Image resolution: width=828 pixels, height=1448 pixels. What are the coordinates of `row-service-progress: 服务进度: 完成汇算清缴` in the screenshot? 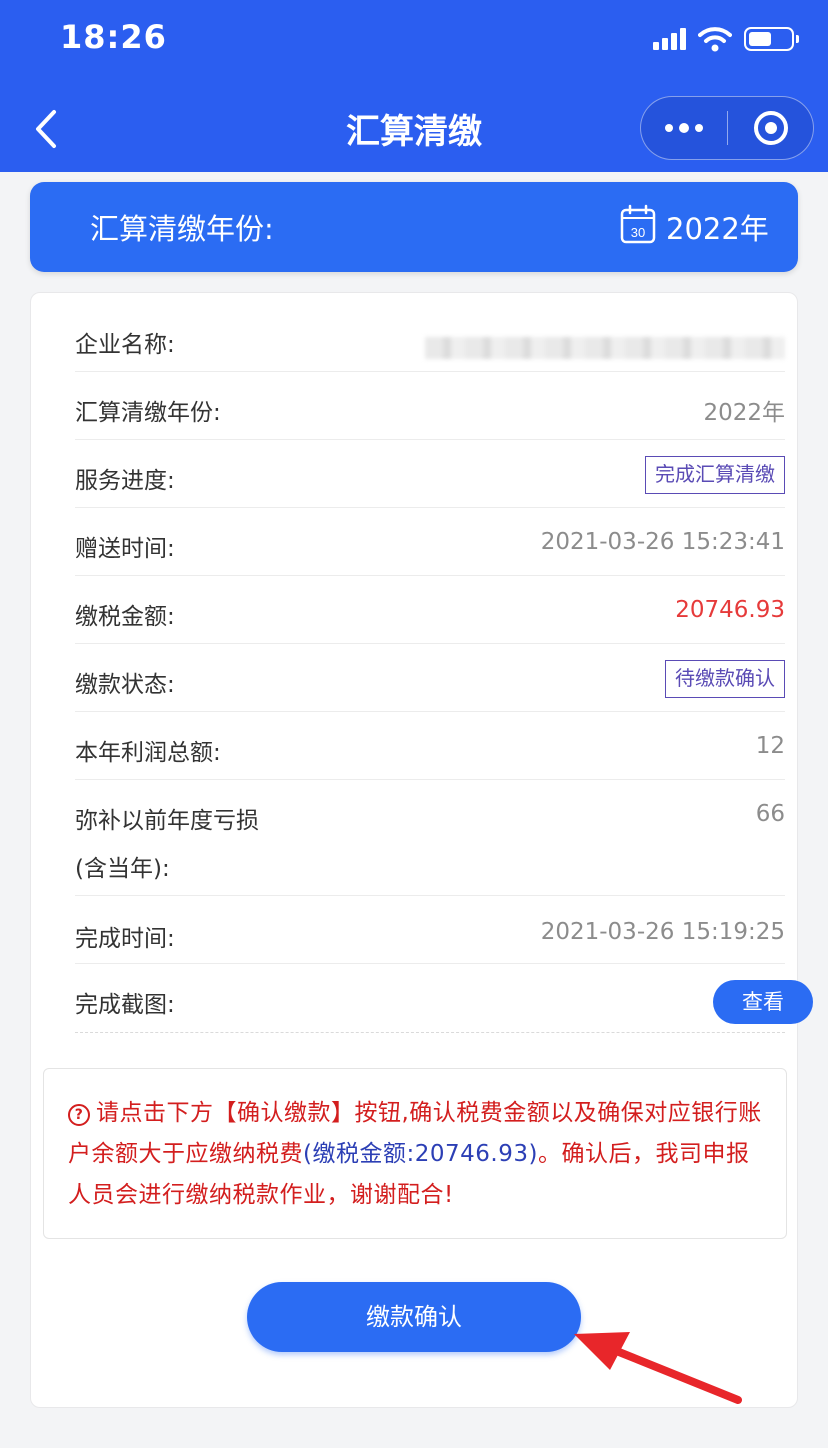 It's located at (430, 474).